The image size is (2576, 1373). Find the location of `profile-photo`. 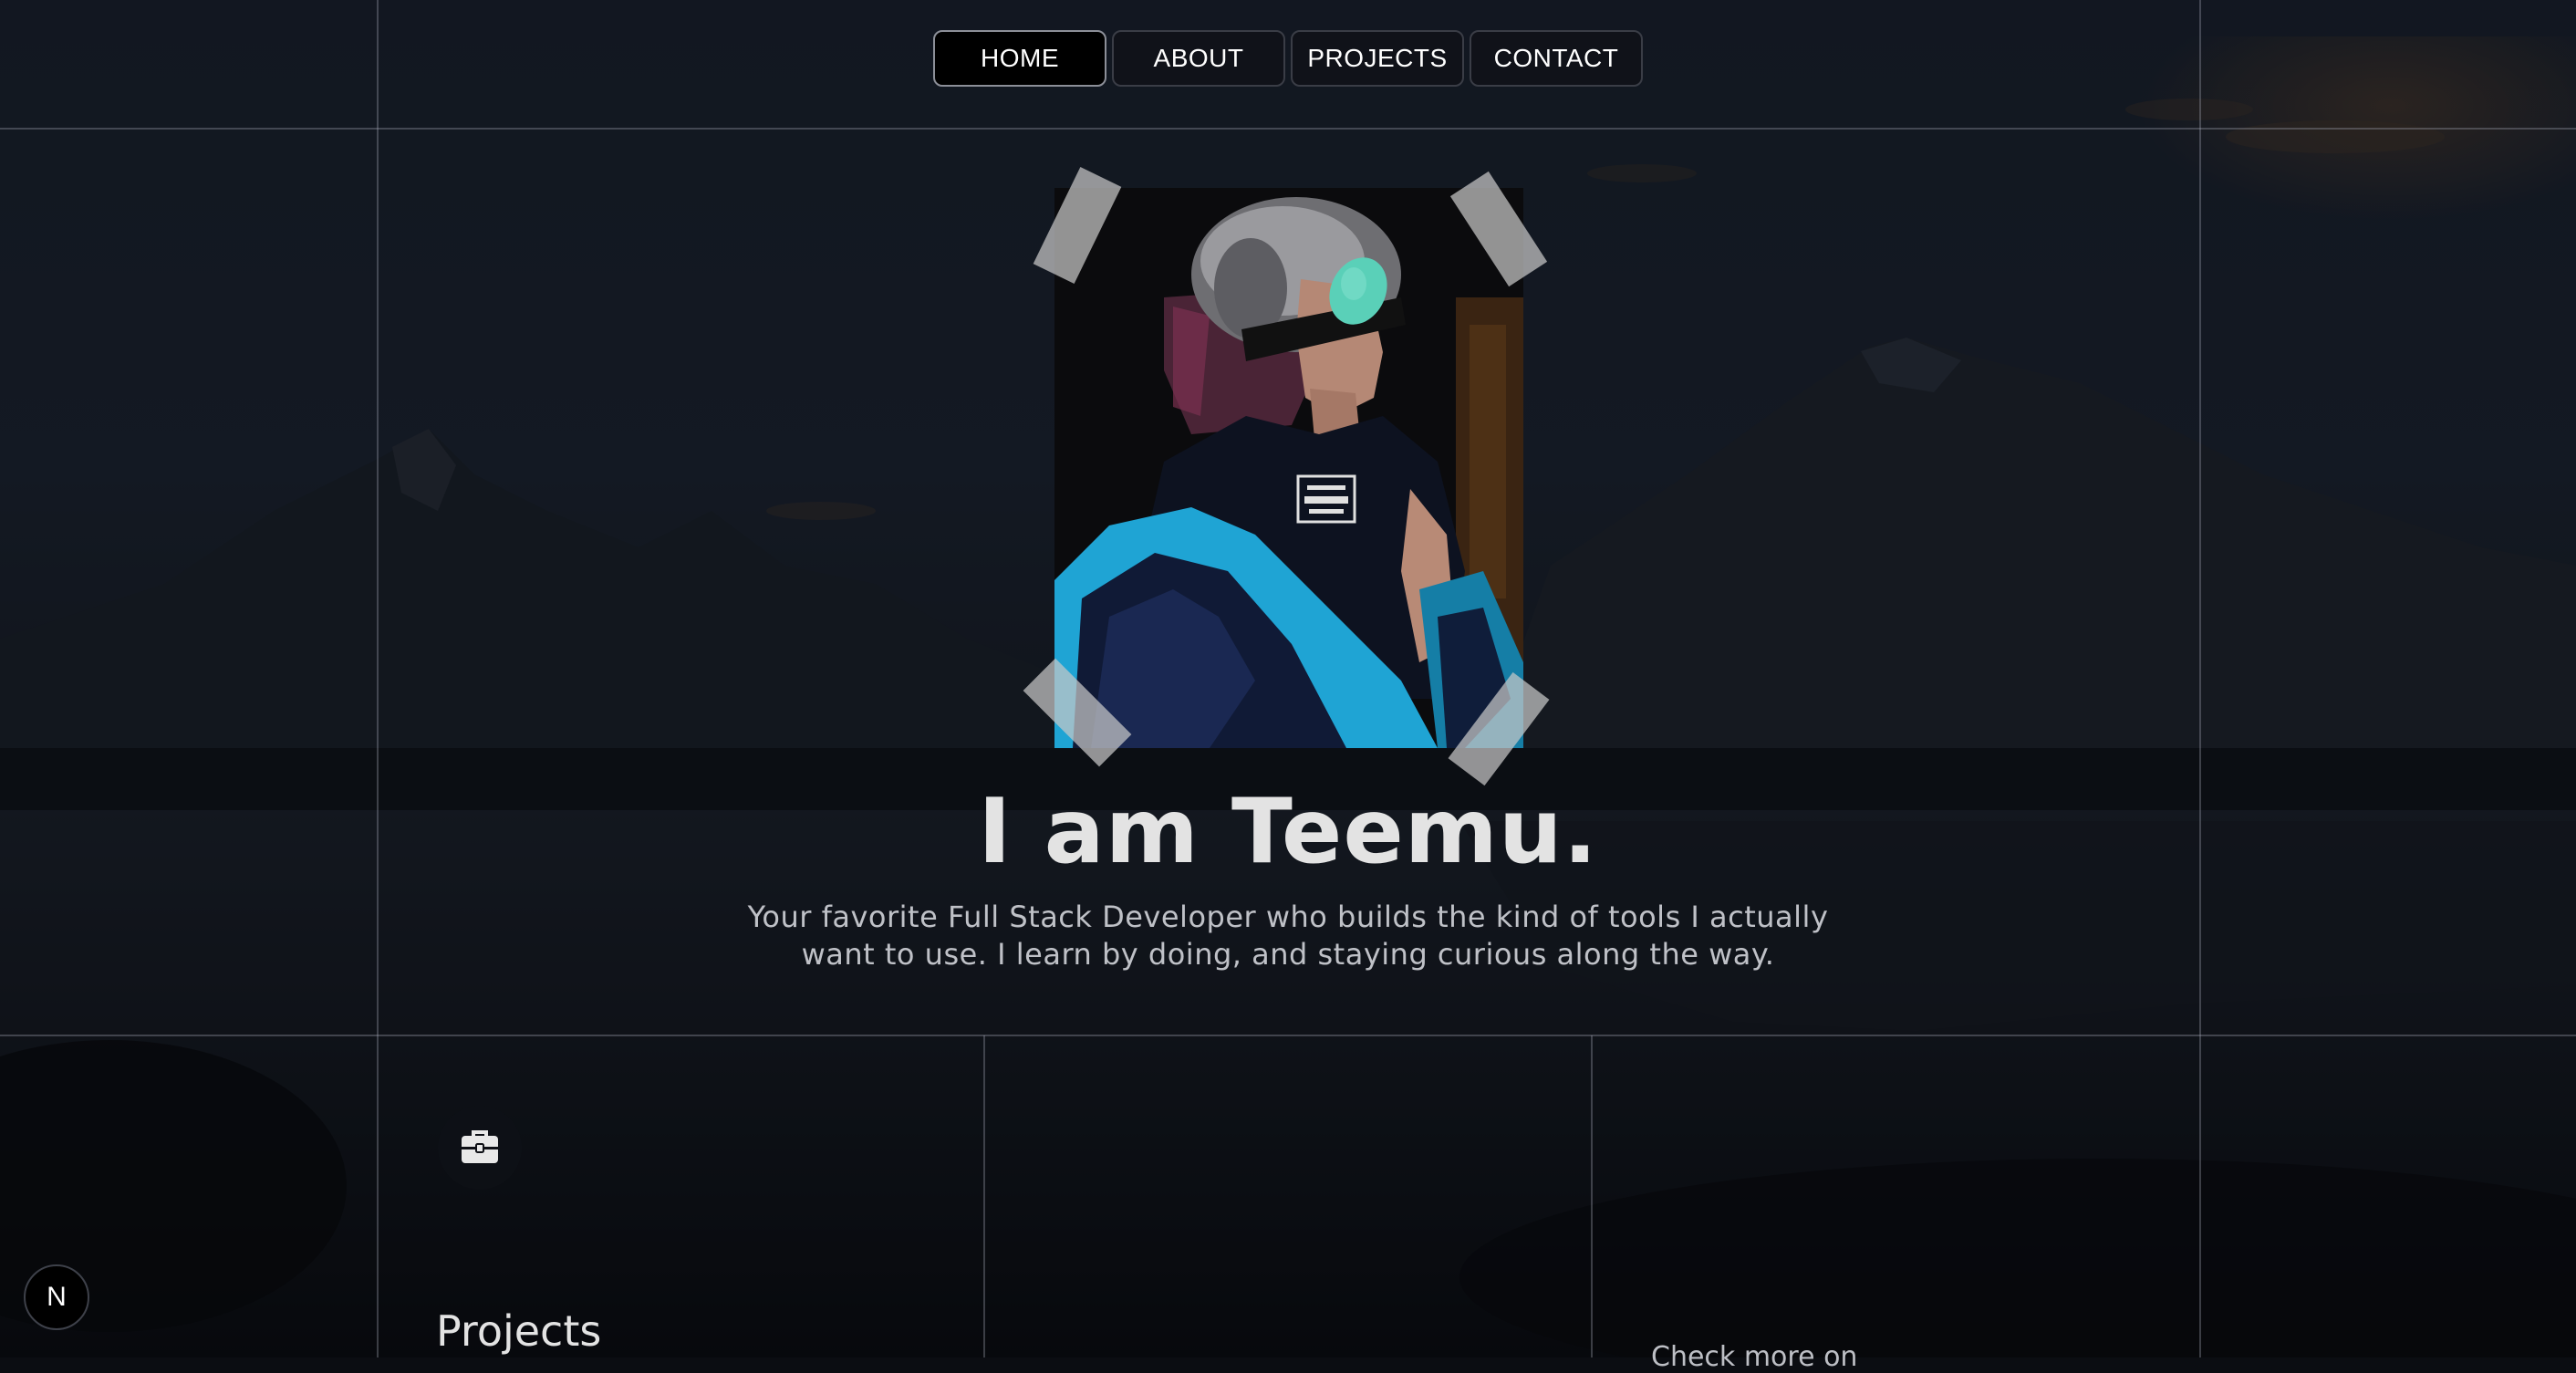

profile-photo is located at coordinates (1288, 468).